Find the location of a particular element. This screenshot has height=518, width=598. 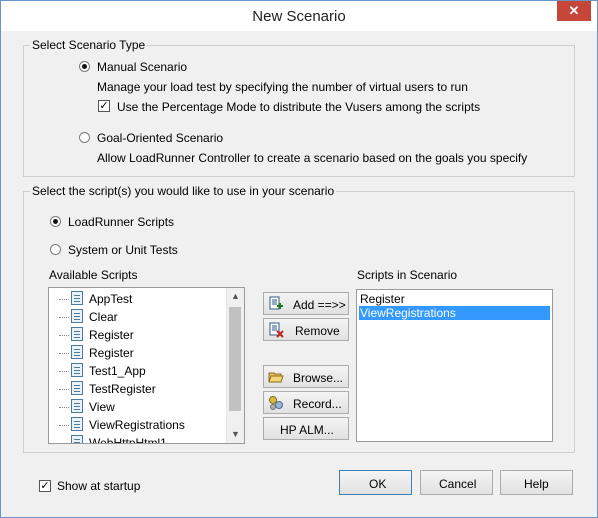

manual-scenario-radio is located at coordinates (84, 66).